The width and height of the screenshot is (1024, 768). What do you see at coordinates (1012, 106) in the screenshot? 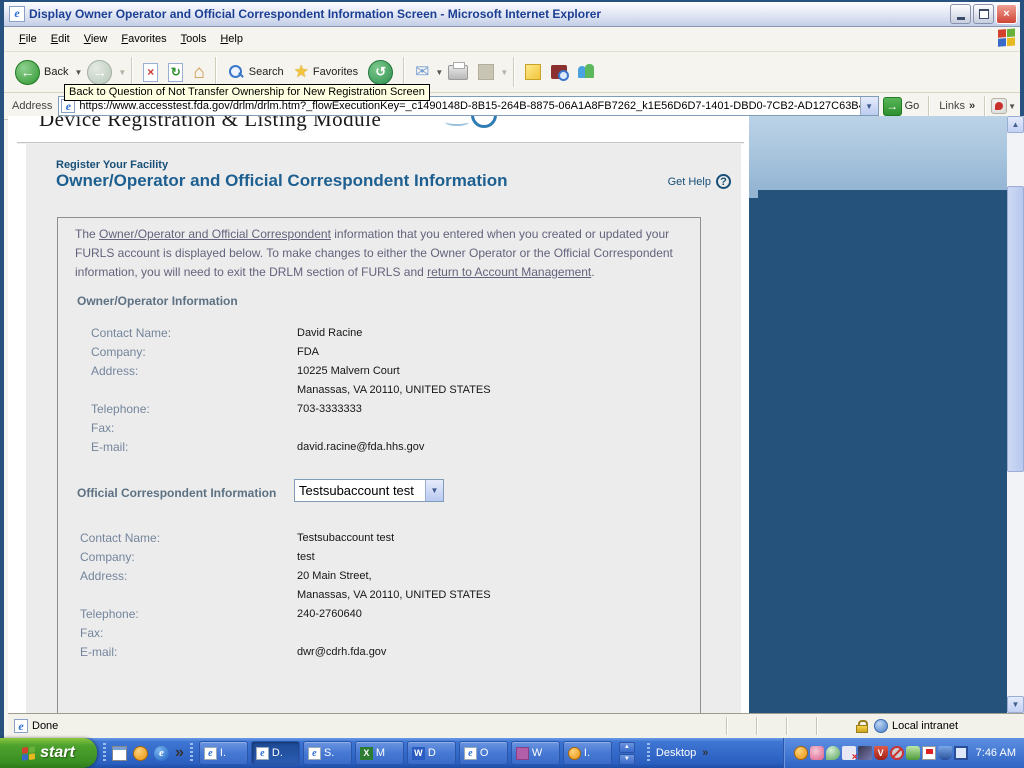
I see `acrobat-dropdown: ▼` at bounding box center [1012, 106].